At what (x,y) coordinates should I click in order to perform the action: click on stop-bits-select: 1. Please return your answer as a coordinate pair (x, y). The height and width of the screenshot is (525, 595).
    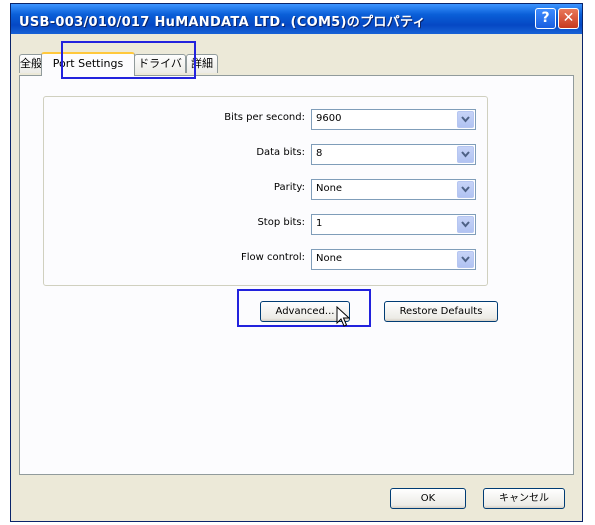
    Looking at the image, I should click on (393, 224).